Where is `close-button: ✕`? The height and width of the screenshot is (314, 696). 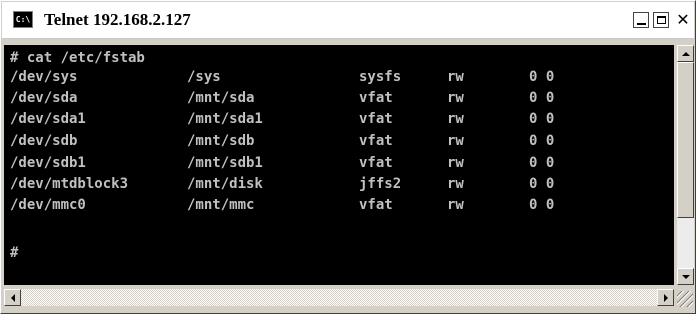
close-button: ✕ is located at coordinates (683, 20).